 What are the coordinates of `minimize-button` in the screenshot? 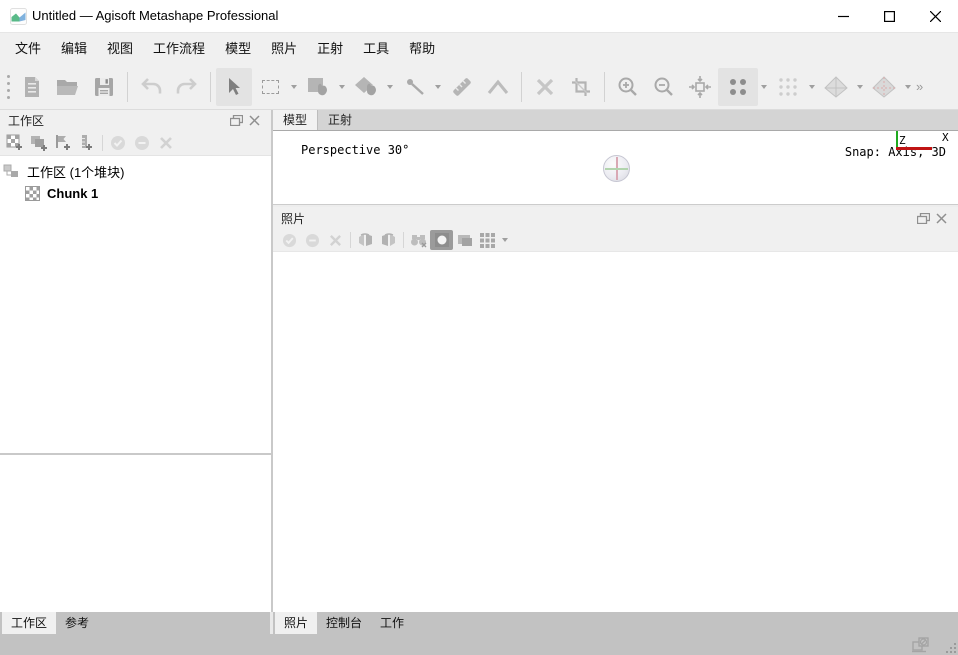 It's located at (843, 16).